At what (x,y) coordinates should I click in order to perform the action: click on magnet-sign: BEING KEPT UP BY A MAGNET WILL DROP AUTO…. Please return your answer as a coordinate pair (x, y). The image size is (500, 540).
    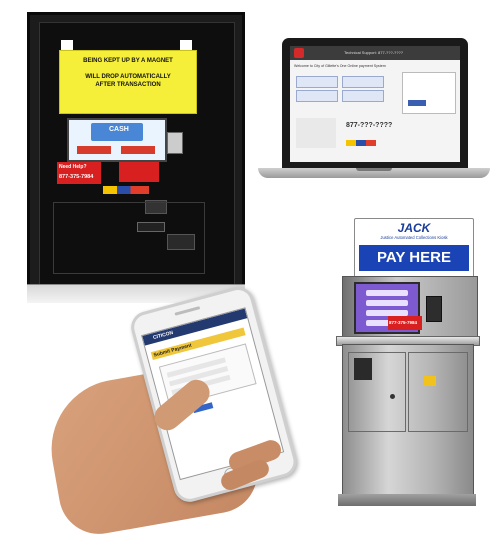
    Looking at the image, I should click on (128, 82).